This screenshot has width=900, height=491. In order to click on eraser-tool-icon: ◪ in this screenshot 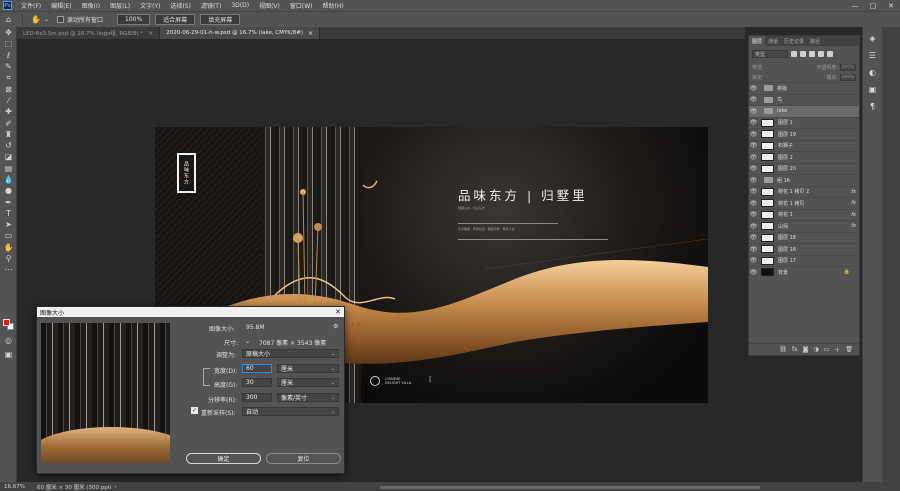, I will do `click(8, 156)`.